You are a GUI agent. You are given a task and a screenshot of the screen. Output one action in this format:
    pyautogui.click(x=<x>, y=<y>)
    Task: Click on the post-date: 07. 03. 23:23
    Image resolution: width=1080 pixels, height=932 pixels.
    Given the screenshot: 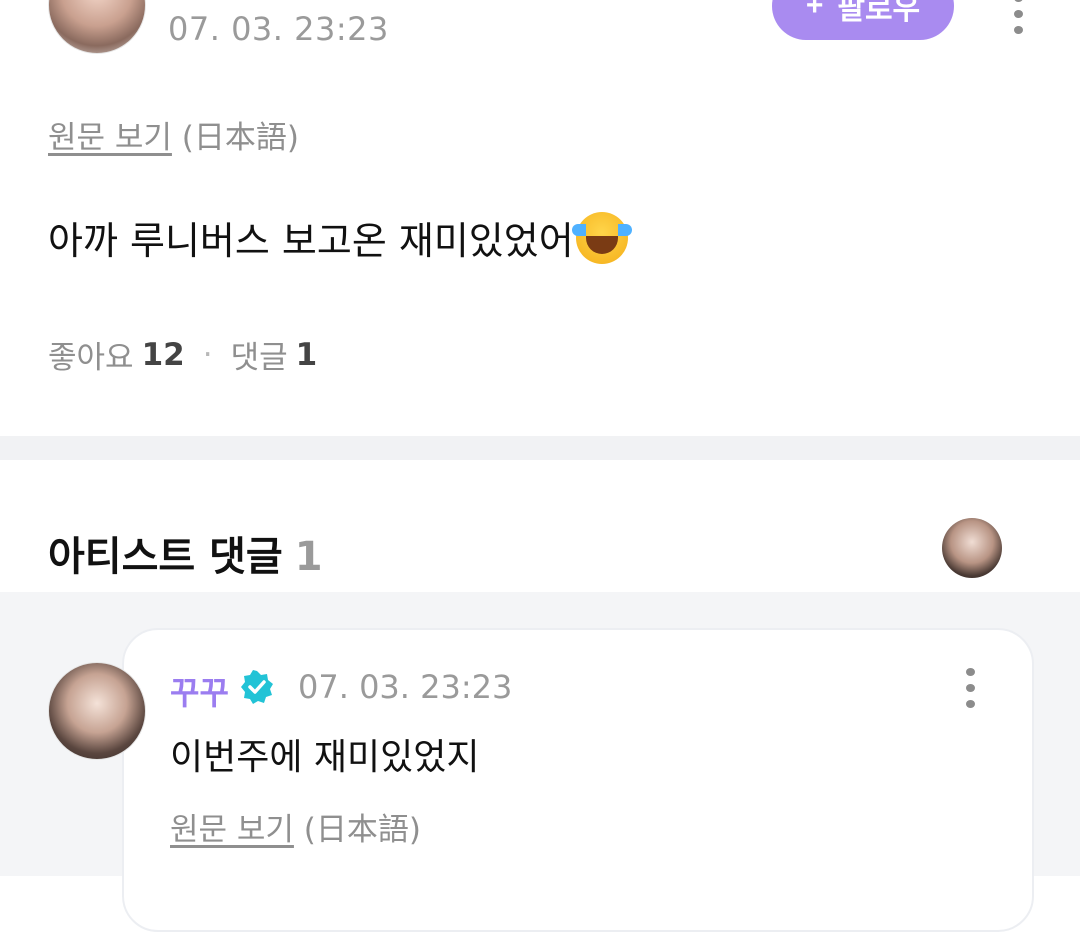 What is the action you would take?
    pyautogui.click(x=278, y=29)
    